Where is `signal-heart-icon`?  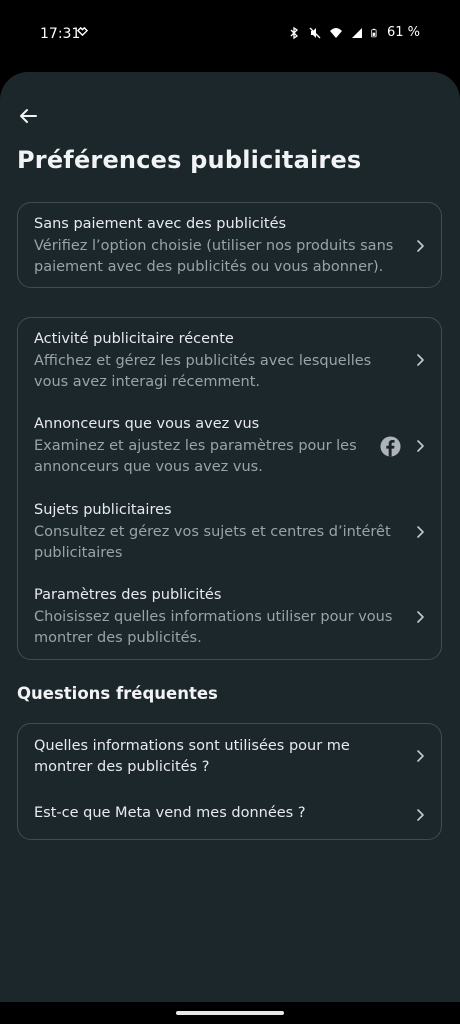
signal-heart-icon is located at coordinates (82, 33).